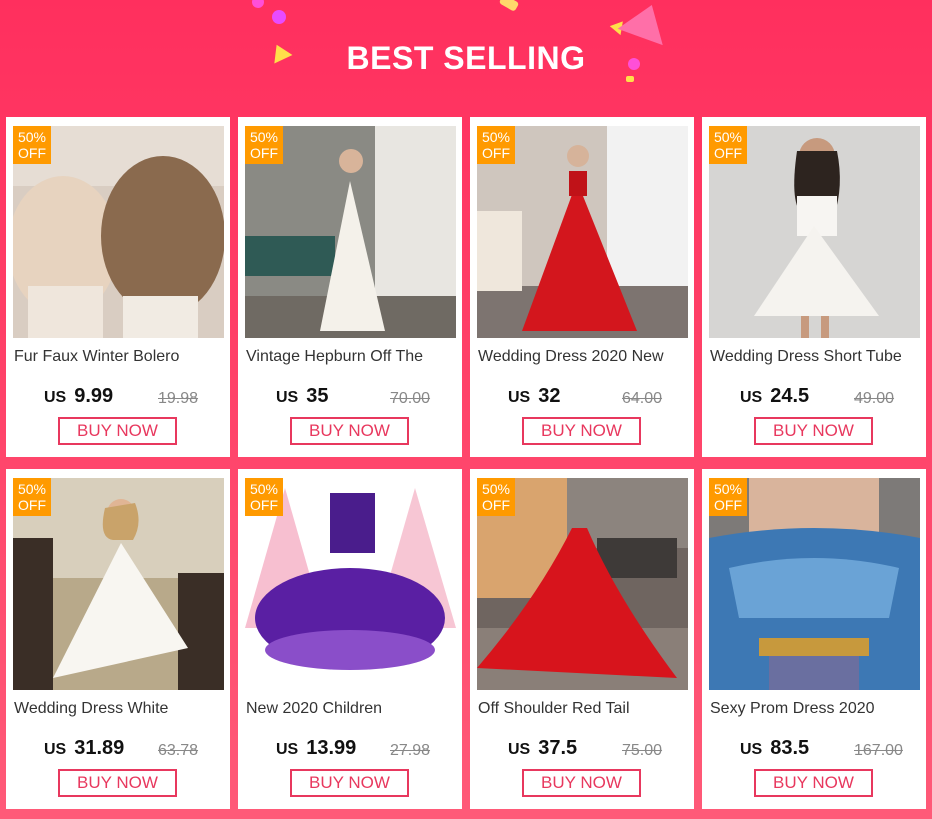 The height and width of the screenshot is (819, 932). What do you see at coordinates (317, 396) in the screenshot?
I see `sale-price: 35` at bounding box center [317, 396].